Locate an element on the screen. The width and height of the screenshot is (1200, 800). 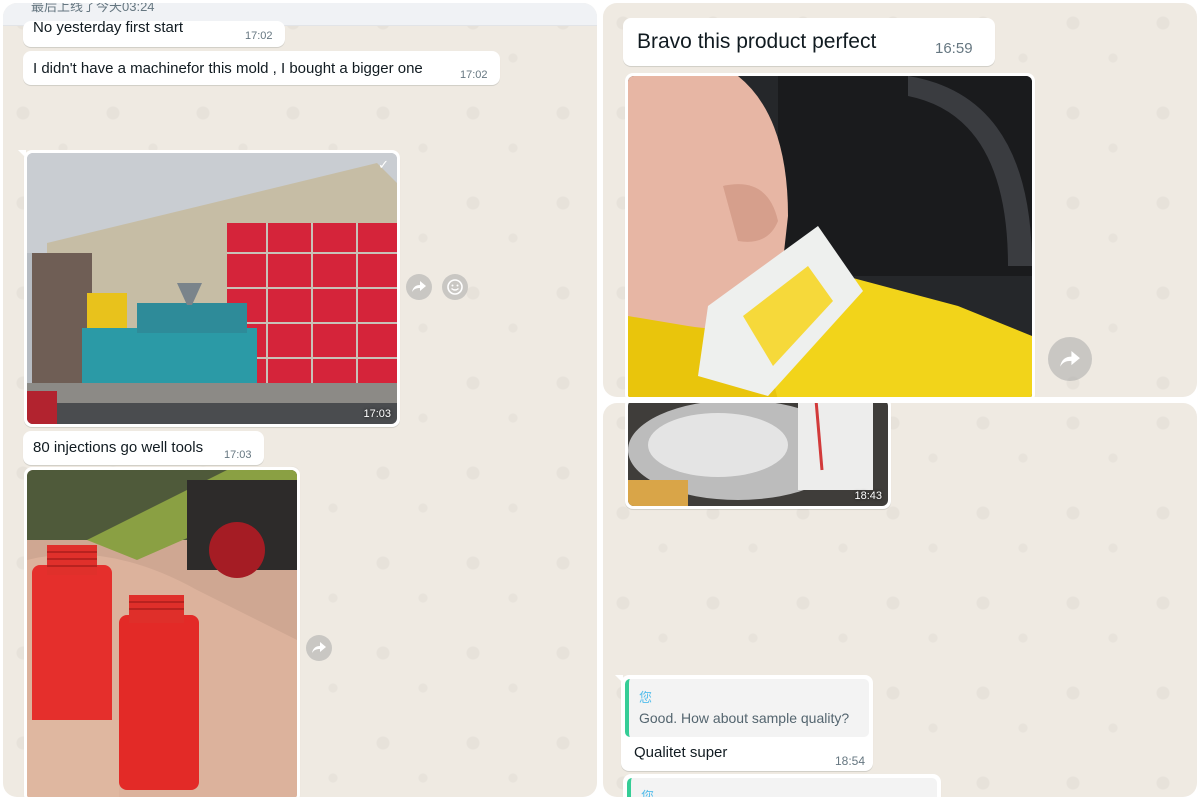
image-message: 18:43 is located at coordinates (758, 456).